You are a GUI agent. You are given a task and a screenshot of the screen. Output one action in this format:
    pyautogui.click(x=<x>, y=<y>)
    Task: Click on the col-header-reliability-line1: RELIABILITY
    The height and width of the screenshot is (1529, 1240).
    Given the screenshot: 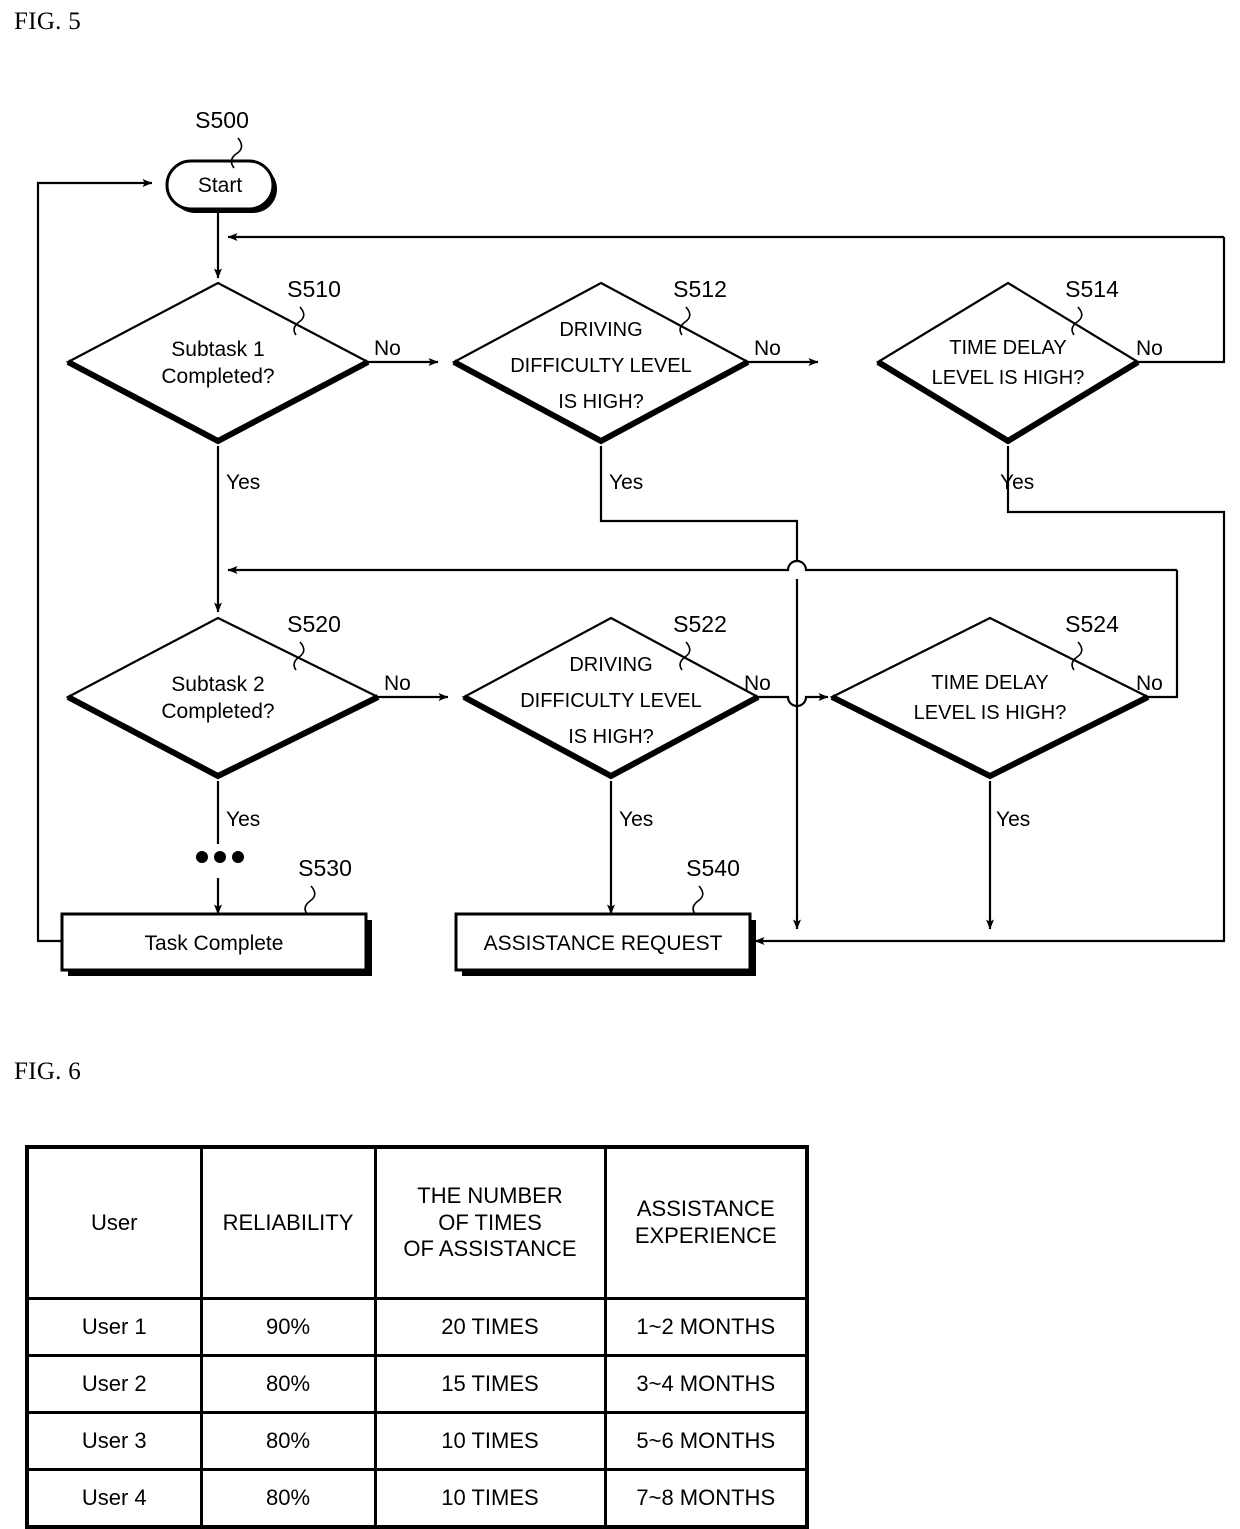 What is the action you would take?
    pyautogui.click(x=288, y=1222)
    